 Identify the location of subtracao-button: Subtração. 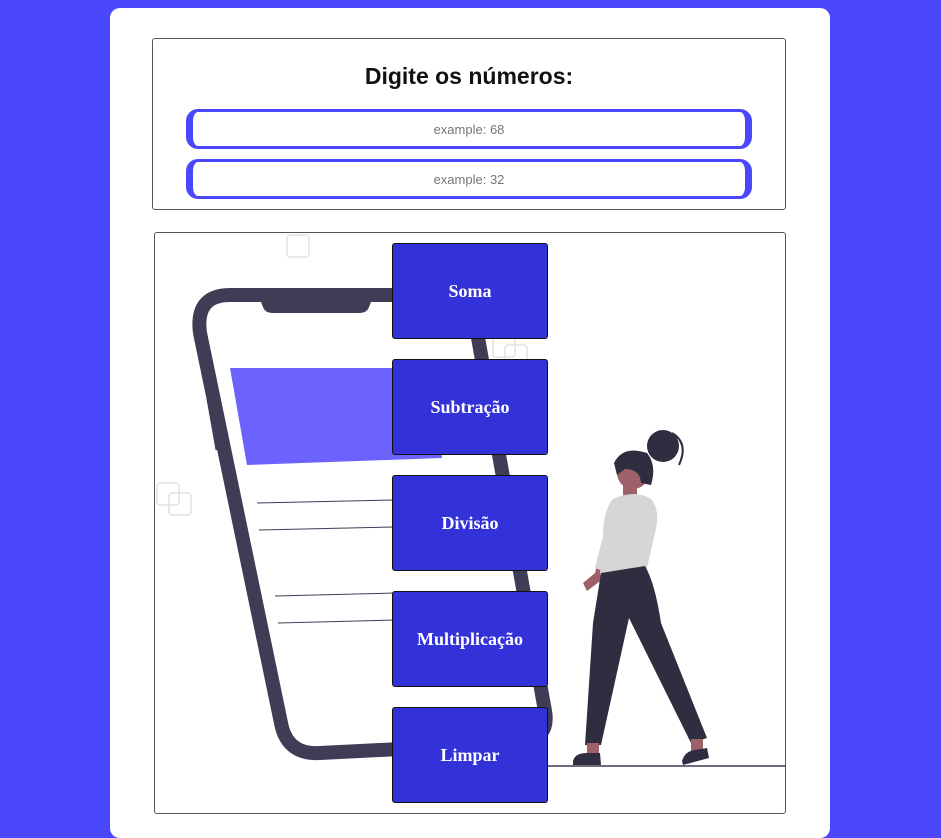
(470, 407).